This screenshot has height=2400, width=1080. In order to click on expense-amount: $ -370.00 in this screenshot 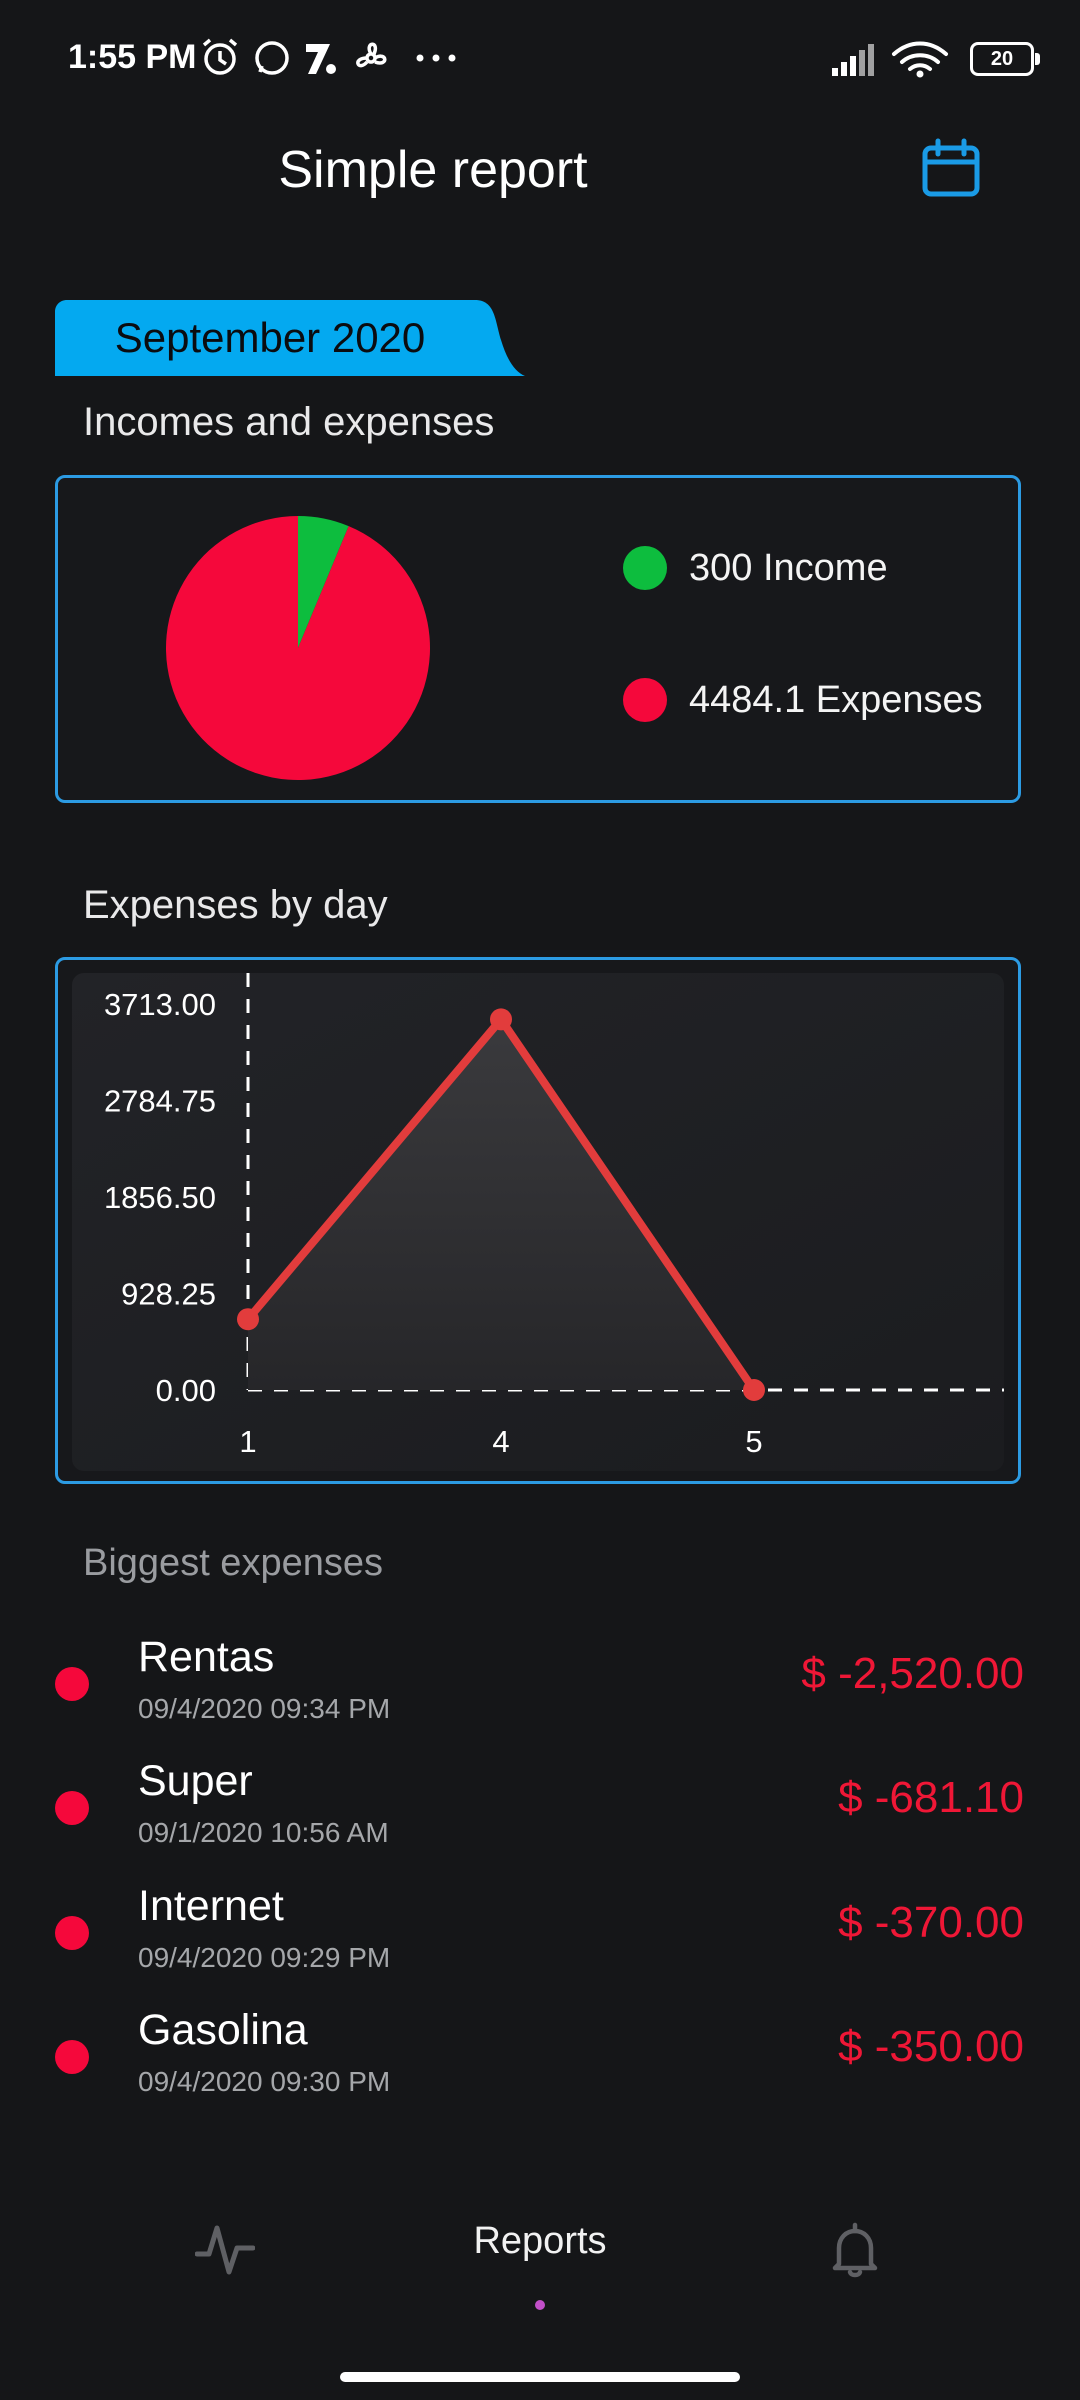, I will do `click(931, 1922)`.